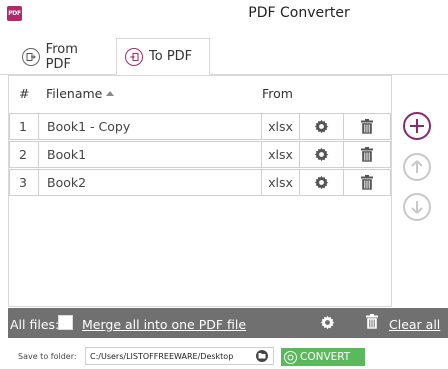 Image resolution: width=448 pixels, height=369 pixels. What do you see at coordinates (290, 357) in the screenshot?
I see `convert-icon` at bounding box center [290, 357].